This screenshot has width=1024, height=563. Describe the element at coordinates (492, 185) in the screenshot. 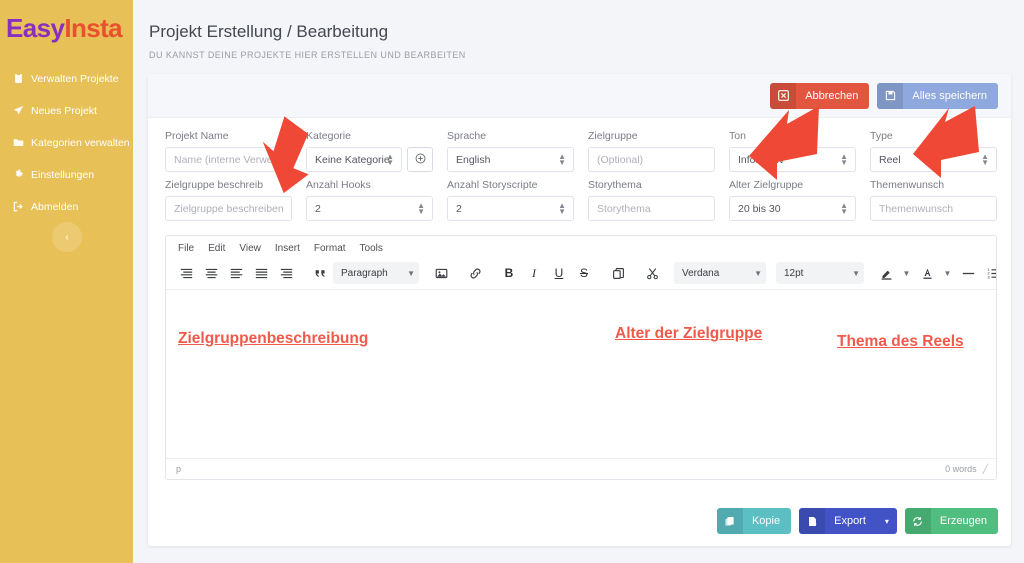

I see `field-label: Anzahl Storyscripte` at that location.